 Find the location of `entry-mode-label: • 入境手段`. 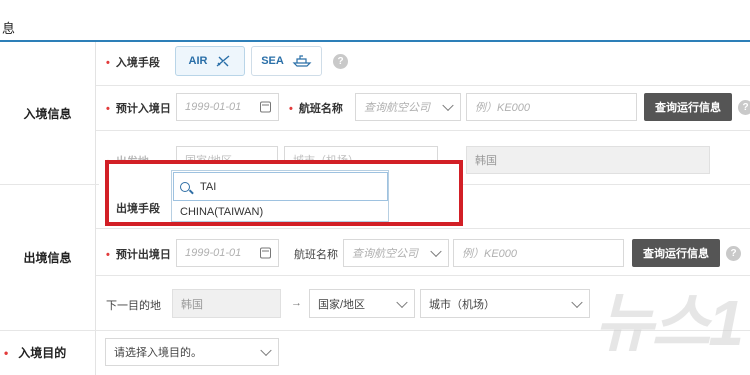

entry-mode-label: • 入境手段 is located at coordinates (133, 62).